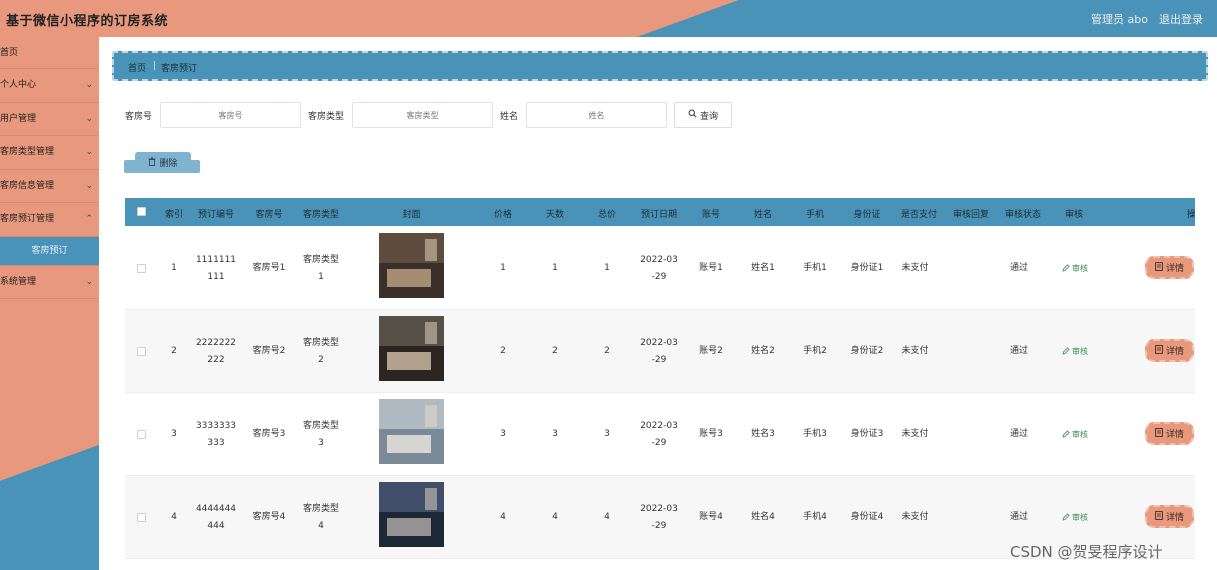 Image resolution: width=1217 pixels, height=570 pixels. I want to click on cell-room-no: 客房号1, so click(269, 268).